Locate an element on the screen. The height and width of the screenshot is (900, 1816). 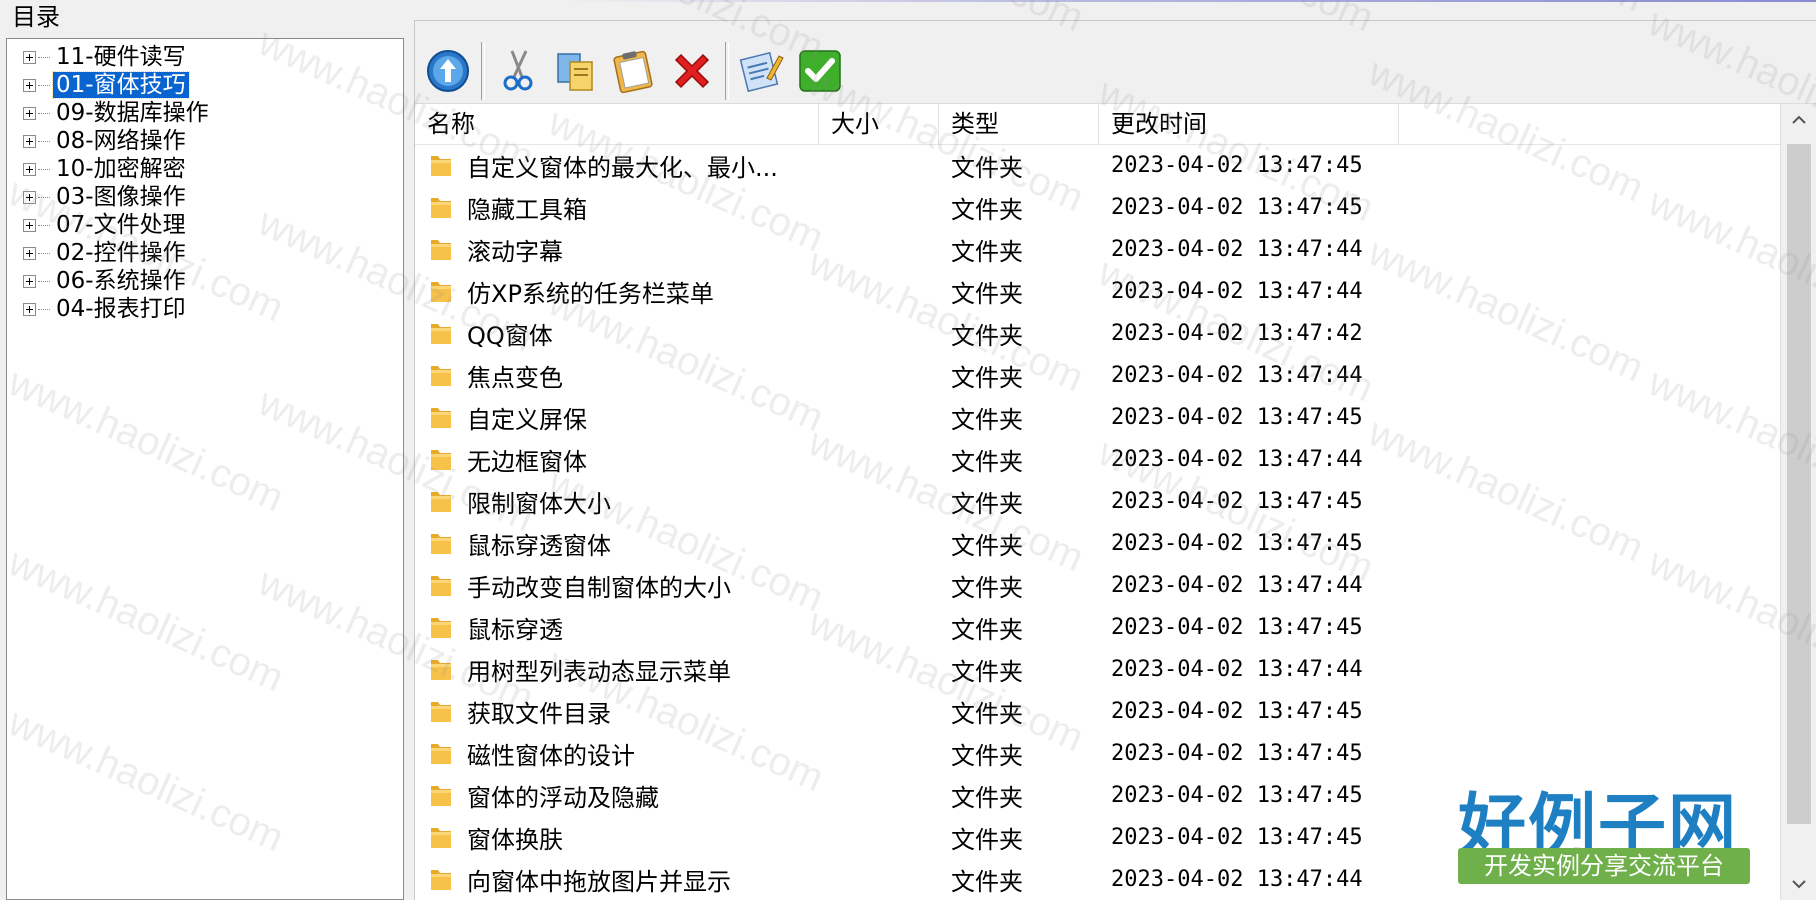
file-row: 窗体的浮动及隐藏 文件夹 2023-04-02 13:47:45 is located at coordinates (1098, 795).